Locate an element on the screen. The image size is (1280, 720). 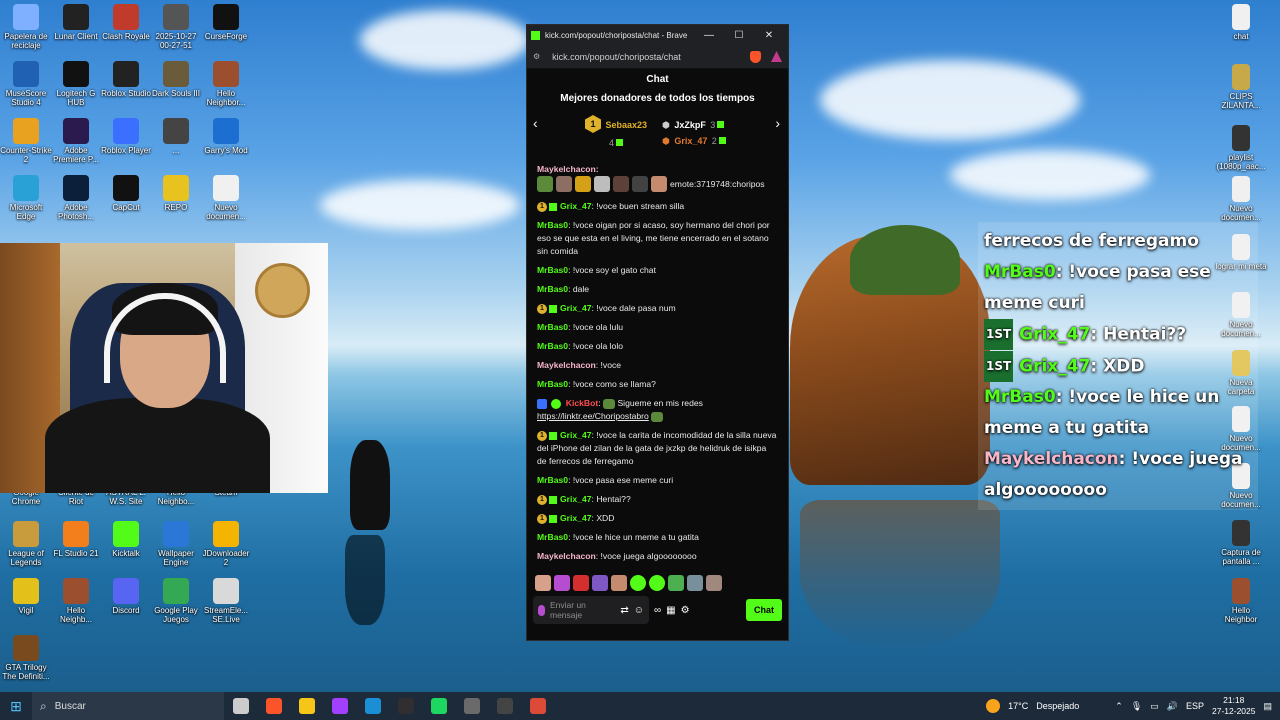
app-icon is located at coordinates (471, 706).